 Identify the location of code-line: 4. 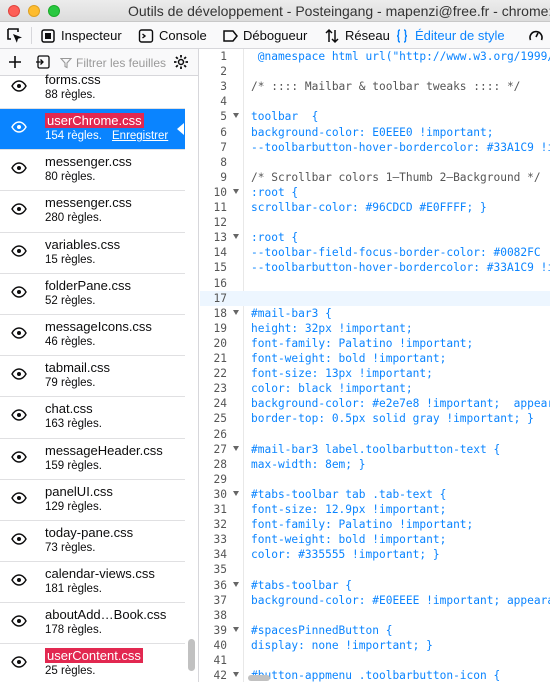
(375, 101).